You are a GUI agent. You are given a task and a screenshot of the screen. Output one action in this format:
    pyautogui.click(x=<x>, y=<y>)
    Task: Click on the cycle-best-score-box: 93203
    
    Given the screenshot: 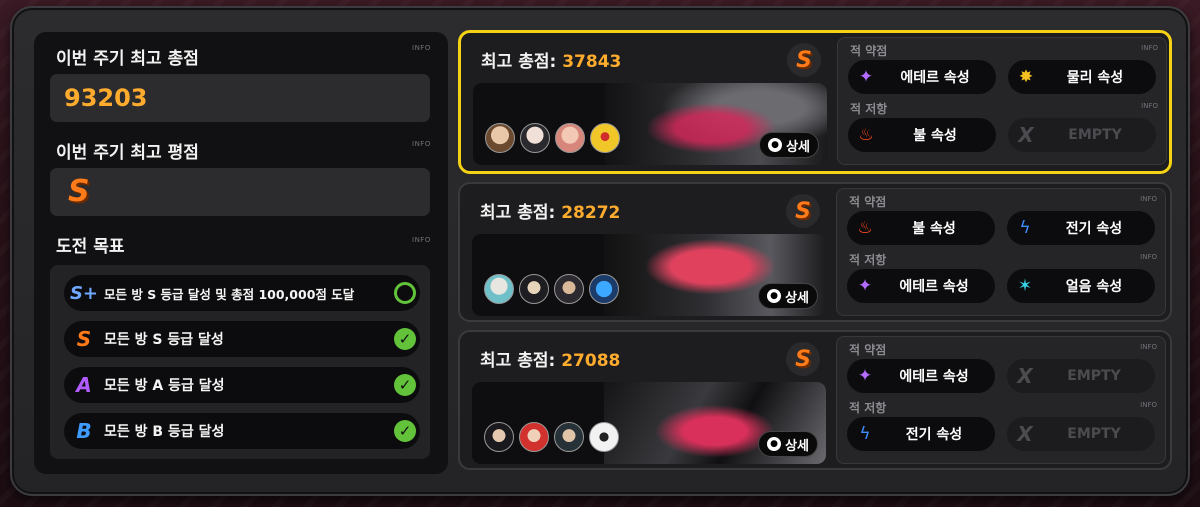 What is the action you would take?
    pyautogui.click(x=240, y=98)
    